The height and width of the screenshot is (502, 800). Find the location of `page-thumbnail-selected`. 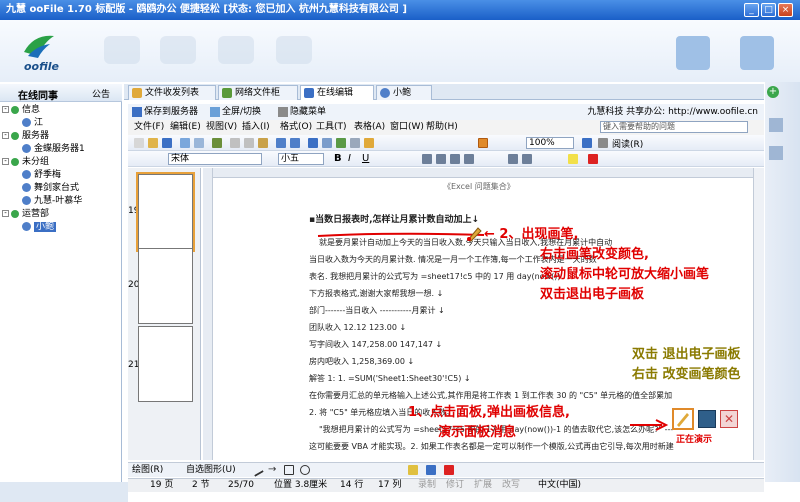

page-thumbnail-selected is located at coordinates (165, 212).